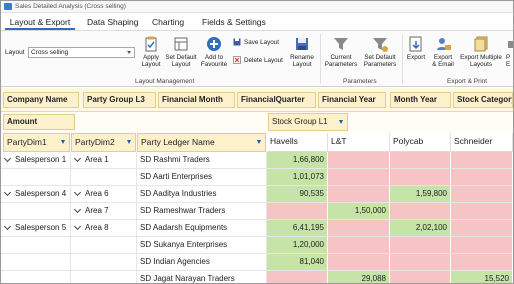 The image size is (514, 284). What do you see at coordinates (420, 142) in the screenshot?
I see `column-header-polycab: Polycab` at bounding box center [420, 142].